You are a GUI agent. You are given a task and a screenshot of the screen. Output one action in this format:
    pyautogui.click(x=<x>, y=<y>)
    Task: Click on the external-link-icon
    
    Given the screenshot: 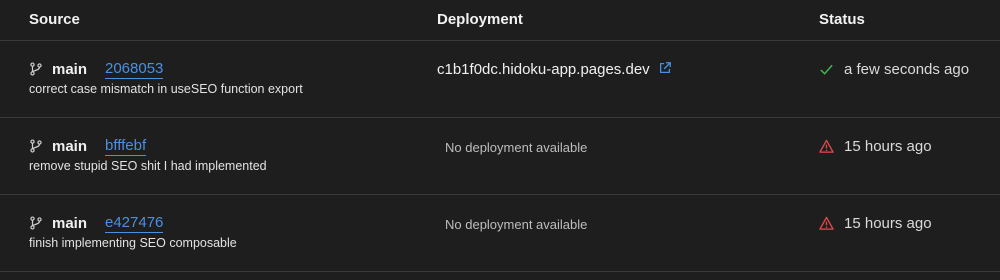 What is the action you would take?
    pyautogui.click(x=665, y=68)
    